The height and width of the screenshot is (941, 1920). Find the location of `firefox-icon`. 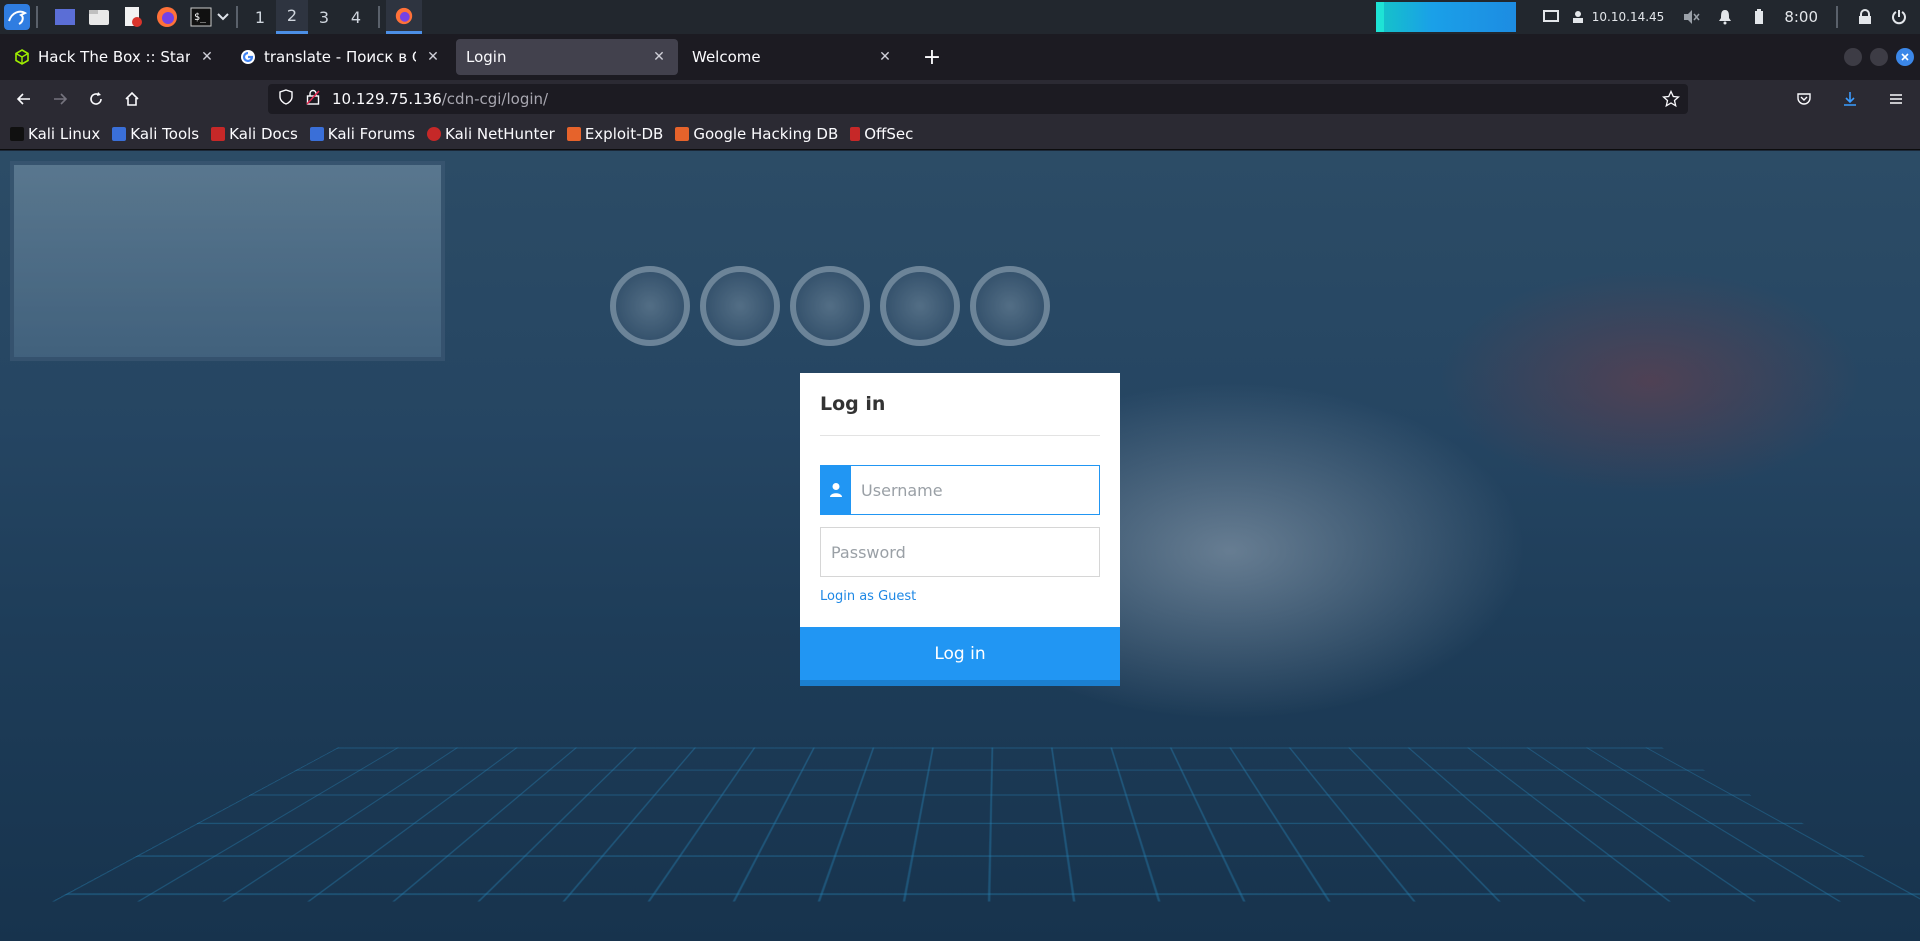

firefox-icon is located at coordinates (404, 15).